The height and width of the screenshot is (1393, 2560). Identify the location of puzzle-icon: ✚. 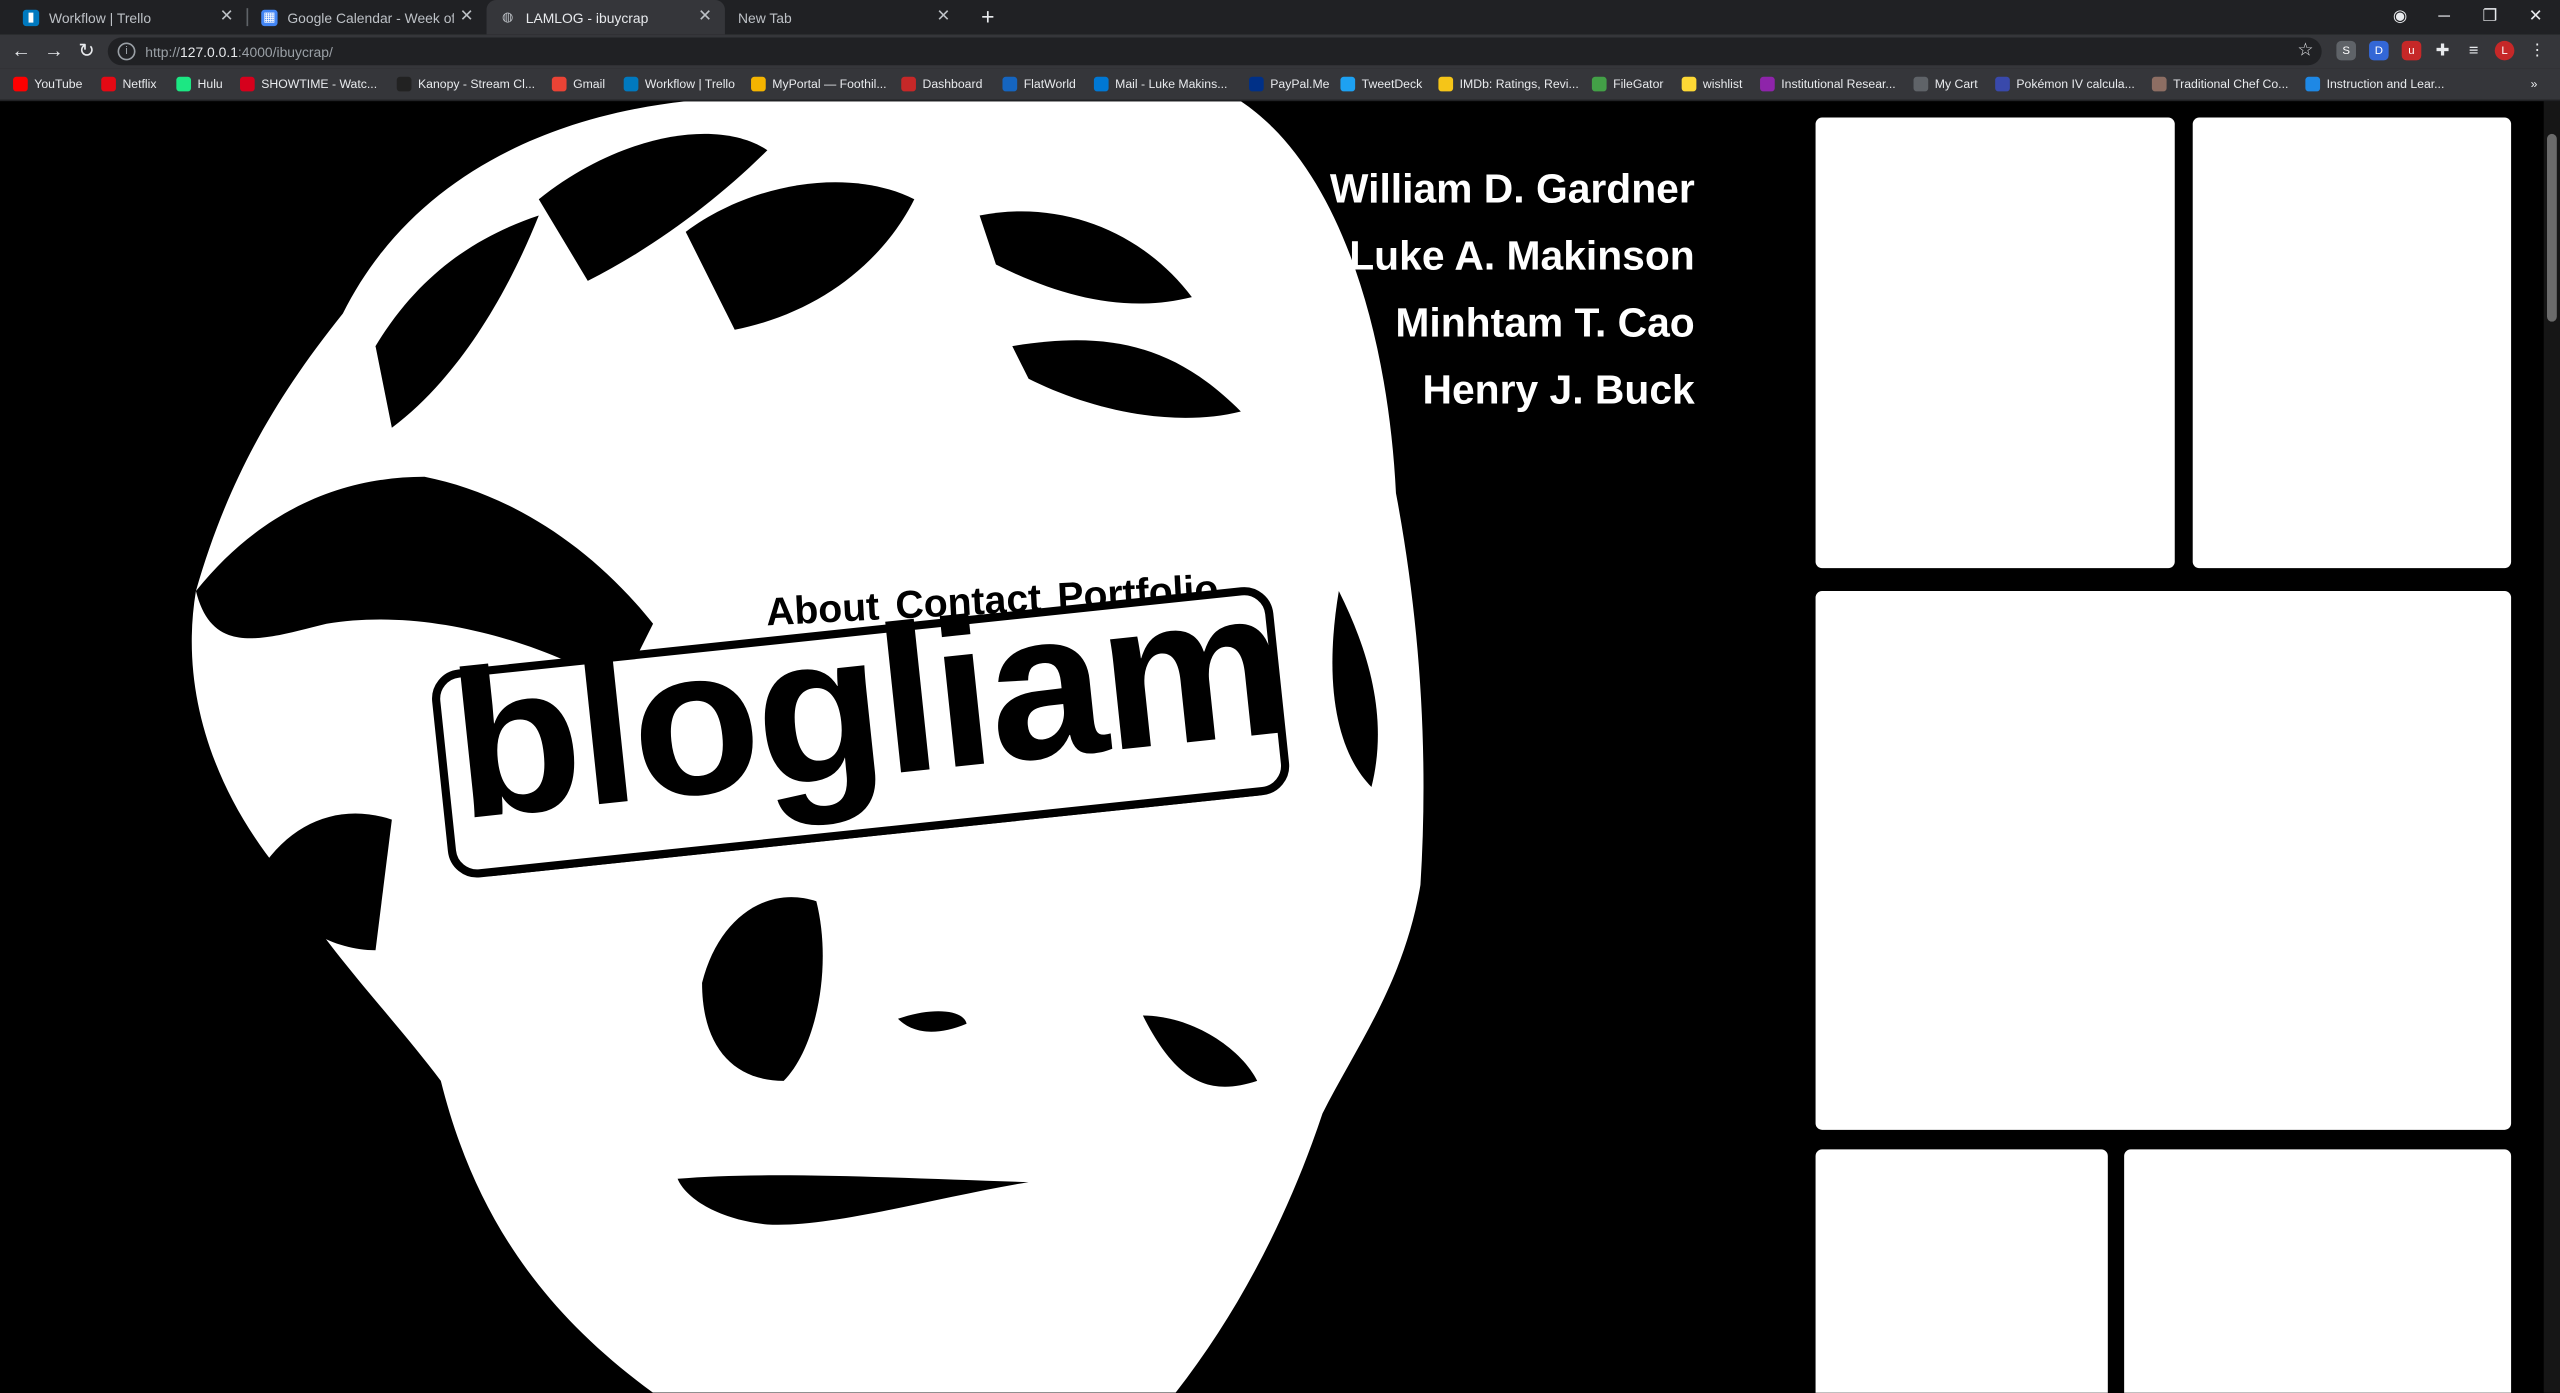
(2443, 51).